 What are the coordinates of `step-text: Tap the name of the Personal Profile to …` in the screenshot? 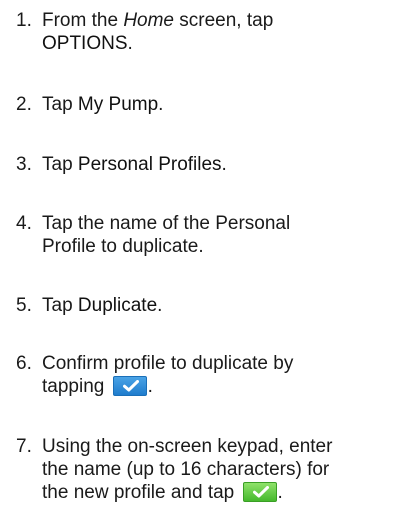 It's located at (220, 235).